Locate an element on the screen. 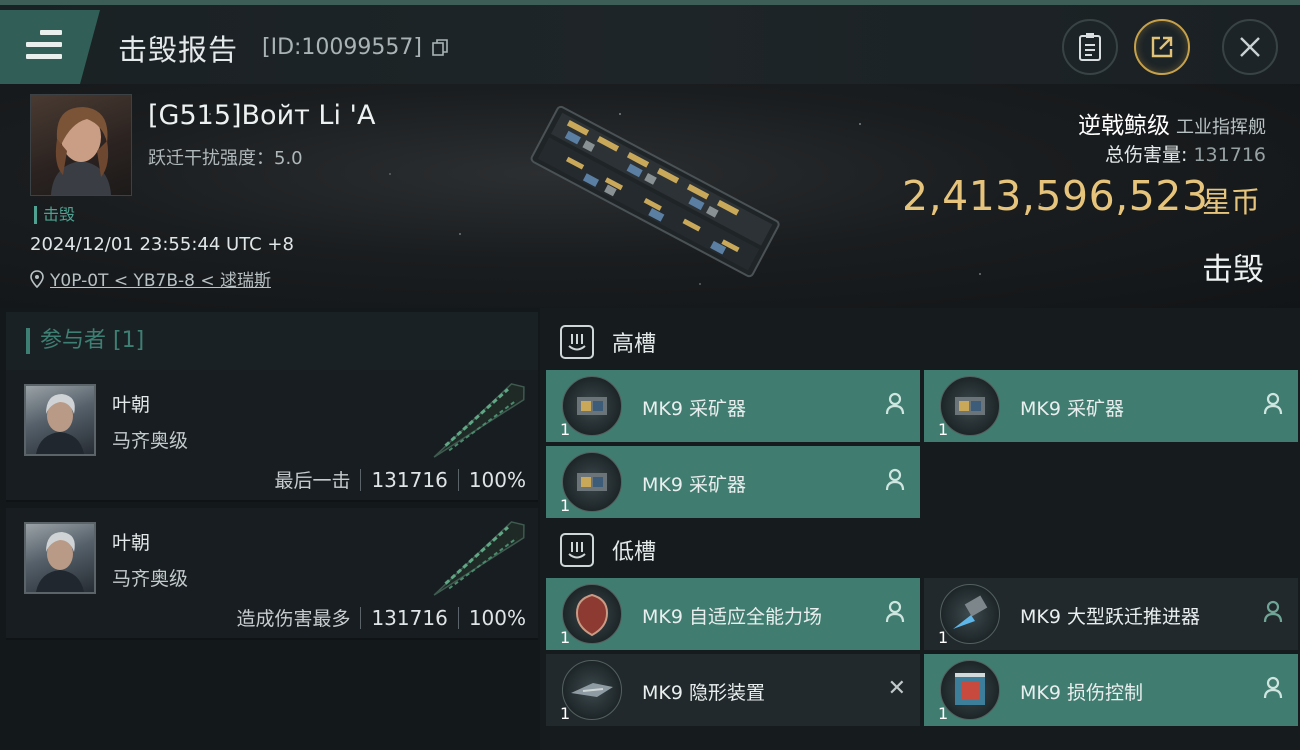 Image resolution: width=1300 pixels, height=750 pixels. module-item: 1 MK9 大型跃迁推进器 is located at coordinates (1111, 614).